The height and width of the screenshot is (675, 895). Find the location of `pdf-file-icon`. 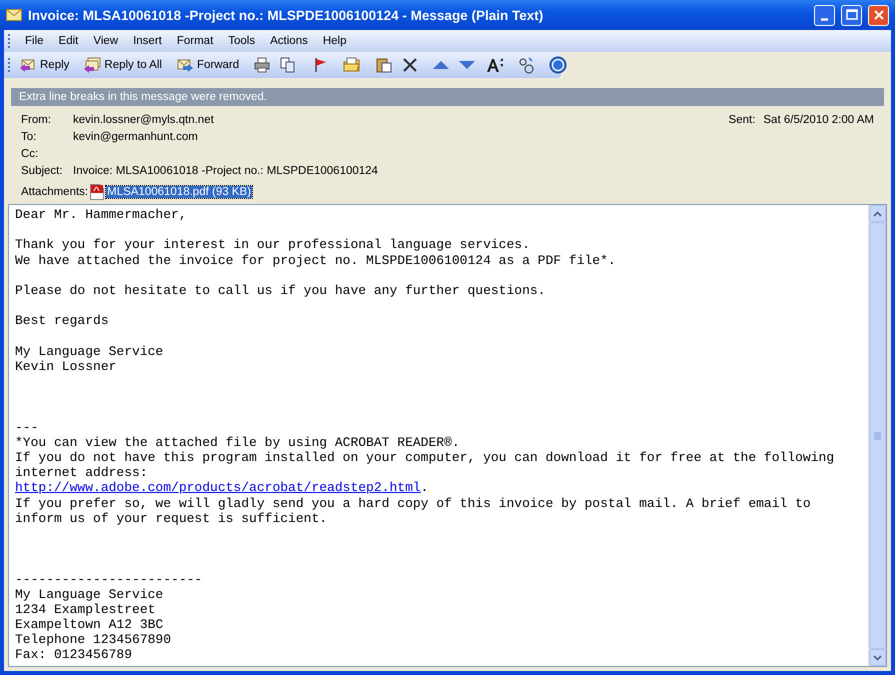

pdf-file-icon is located at coordinates (97, 192).